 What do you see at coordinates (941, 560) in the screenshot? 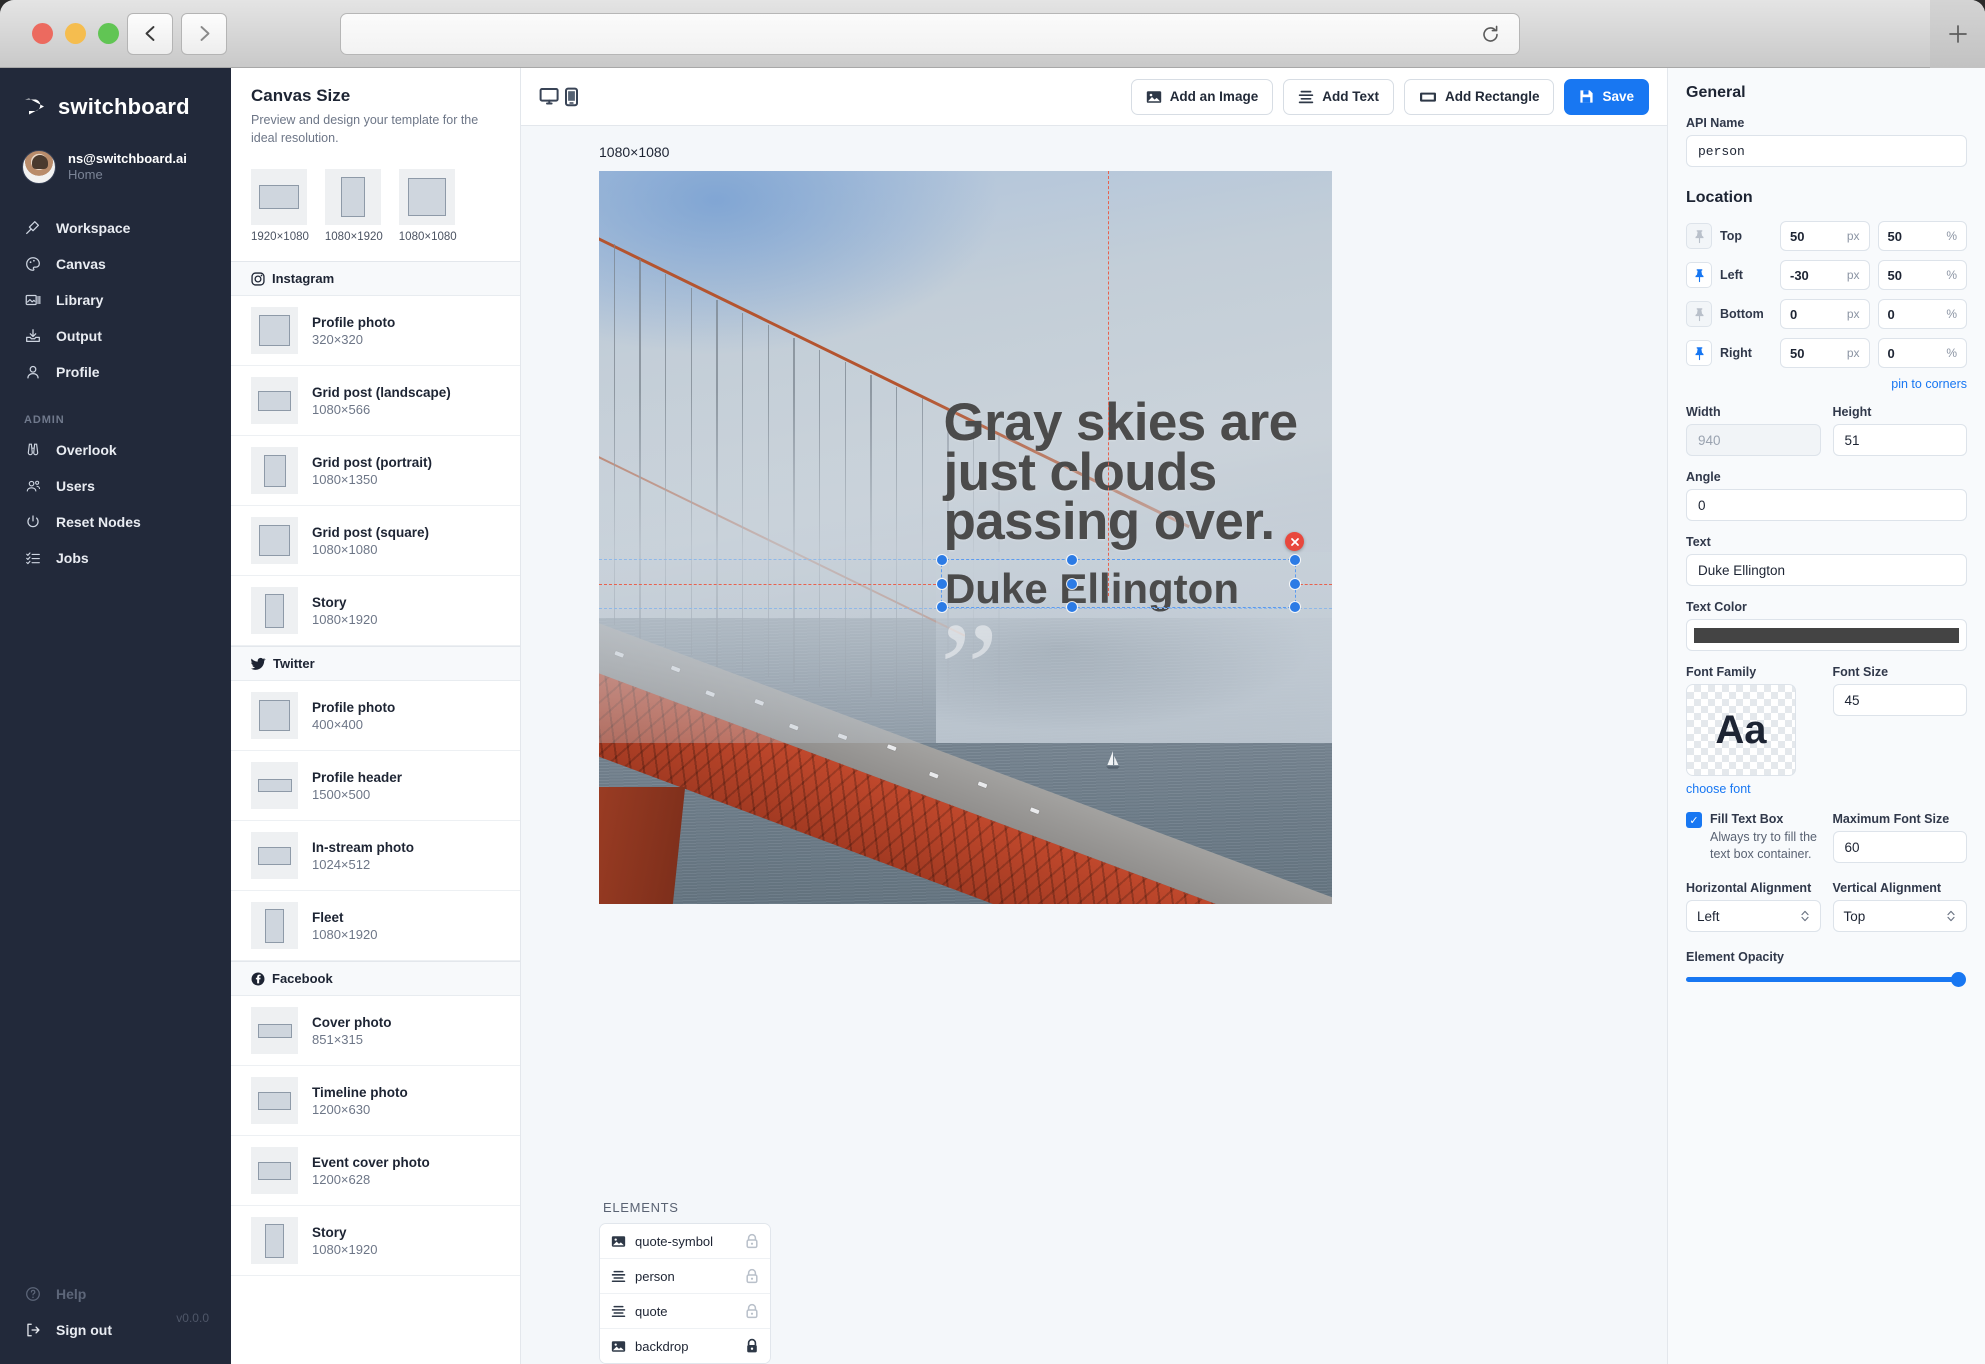
I see `resize-handle-top-left` at bounding box center [941, 560].